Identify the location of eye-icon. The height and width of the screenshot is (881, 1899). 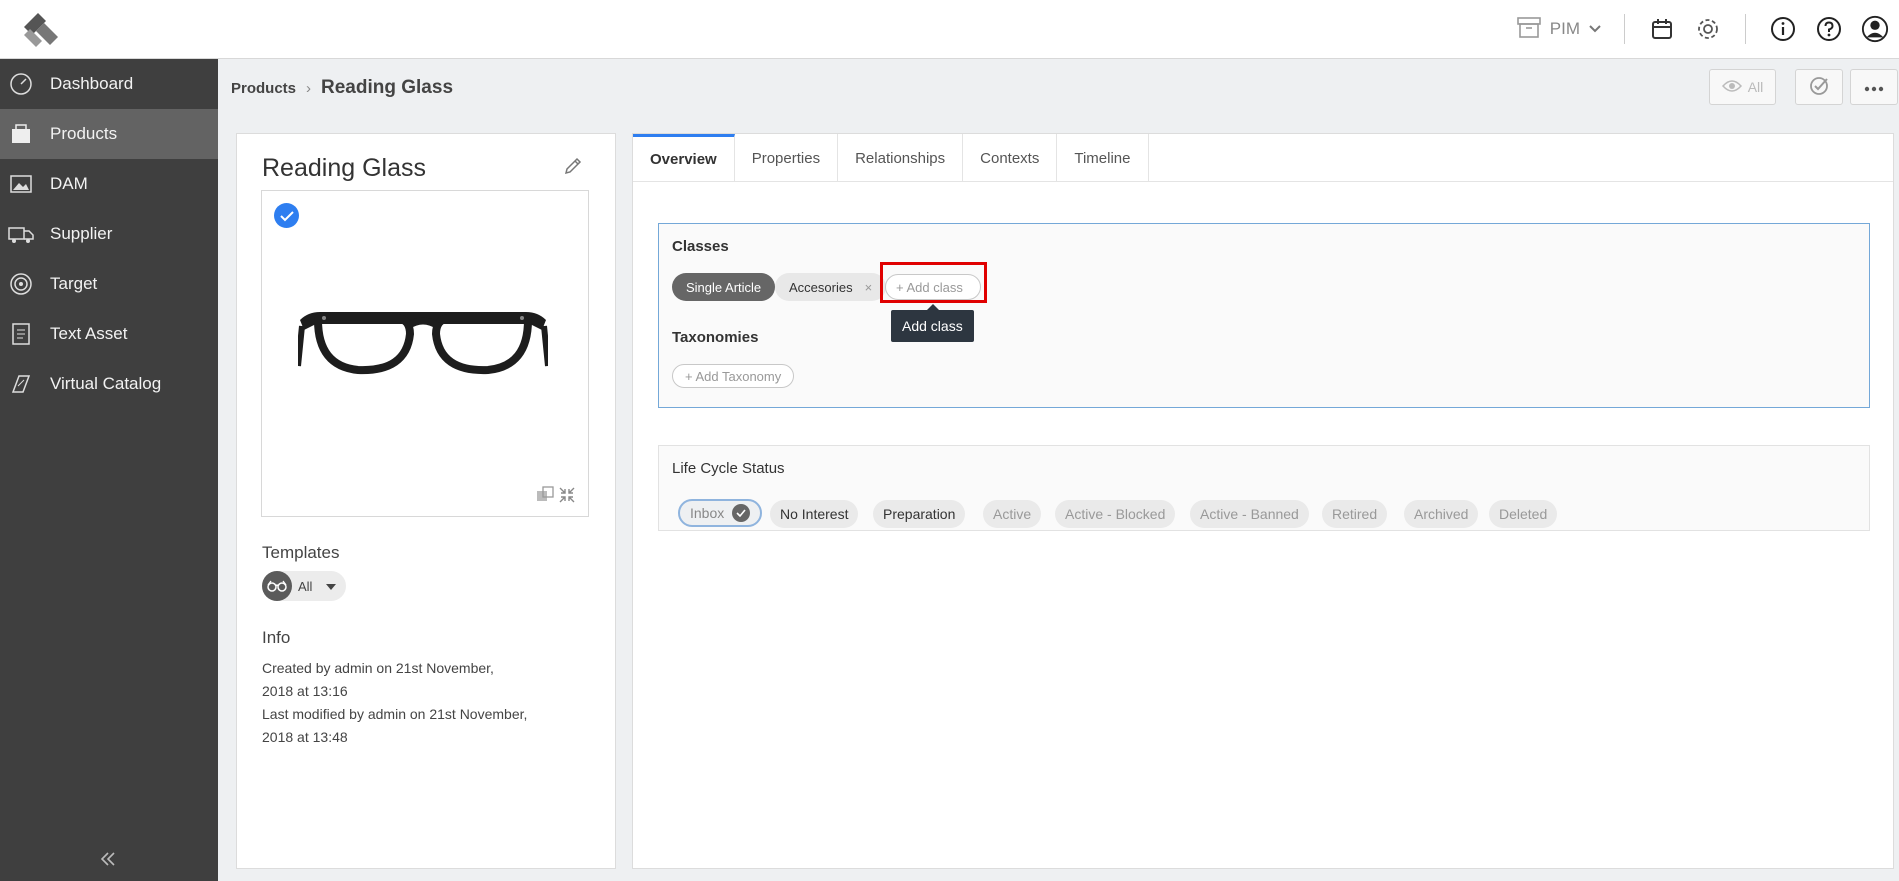
(1731, 87).